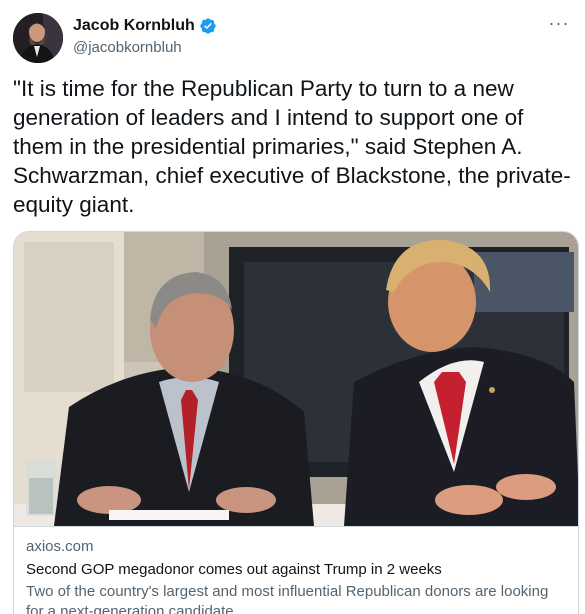  What do you see at coordinates (134, 26) in the screenshot?
I see `display-name: Jacob Kornbluh` at bounding box center [134, 26].